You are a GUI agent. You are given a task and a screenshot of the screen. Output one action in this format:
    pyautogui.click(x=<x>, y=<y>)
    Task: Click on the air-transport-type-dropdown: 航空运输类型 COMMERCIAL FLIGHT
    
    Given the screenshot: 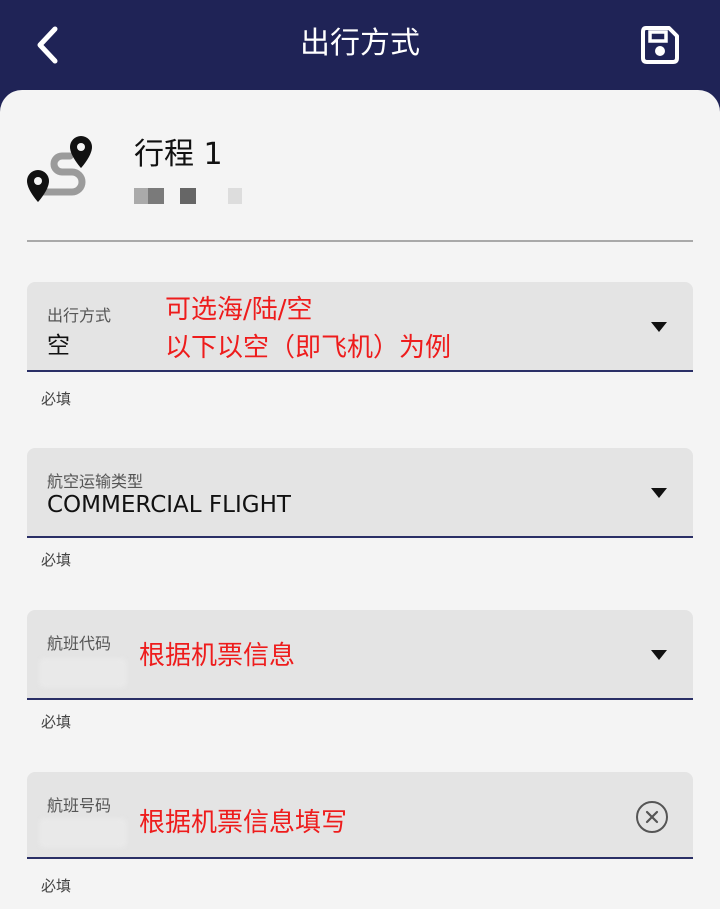 What is the action you would take?
    pyautogui.click(x=360, y=493)
    